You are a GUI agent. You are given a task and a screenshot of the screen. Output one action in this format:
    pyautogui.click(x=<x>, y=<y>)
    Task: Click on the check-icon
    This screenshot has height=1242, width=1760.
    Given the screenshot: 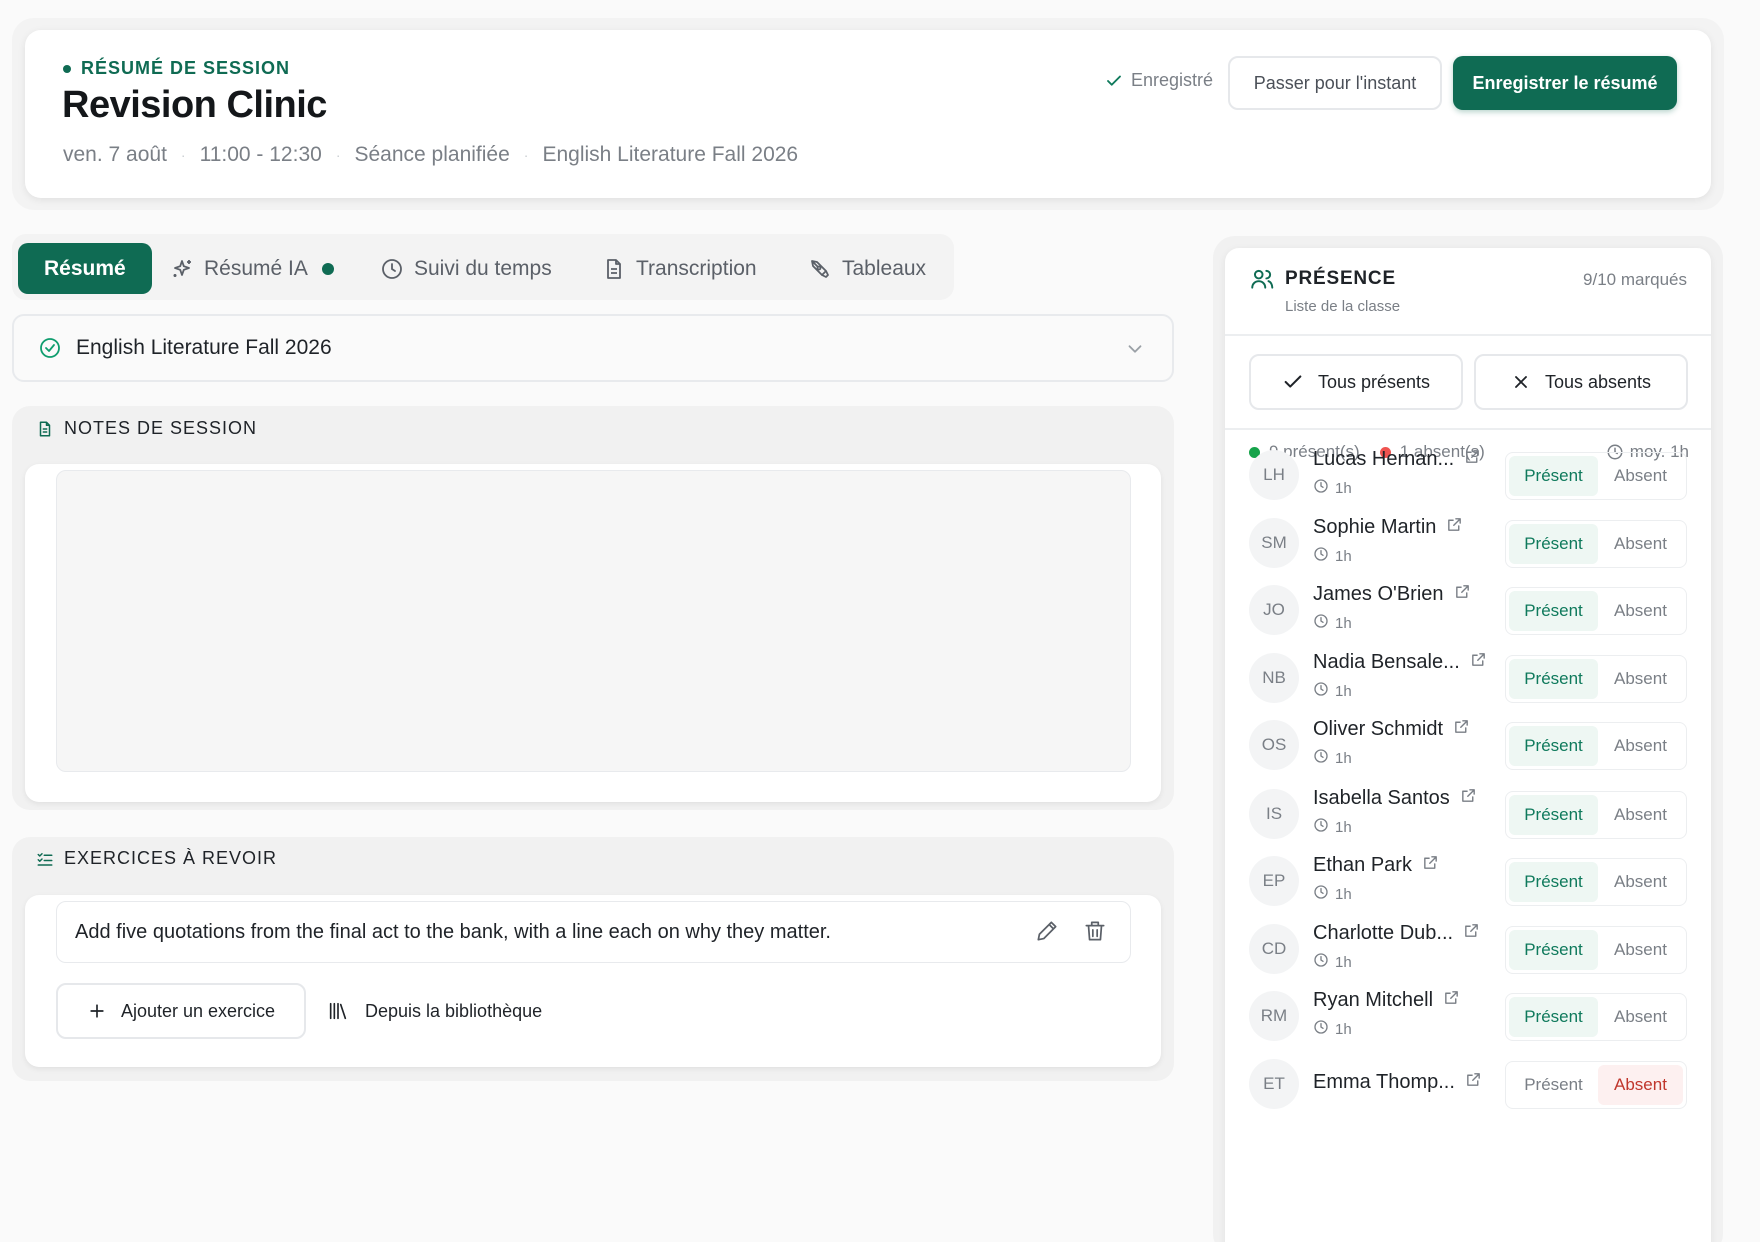 What is the action you would take?
    pyautogui.click(x=1114, y=80)
    